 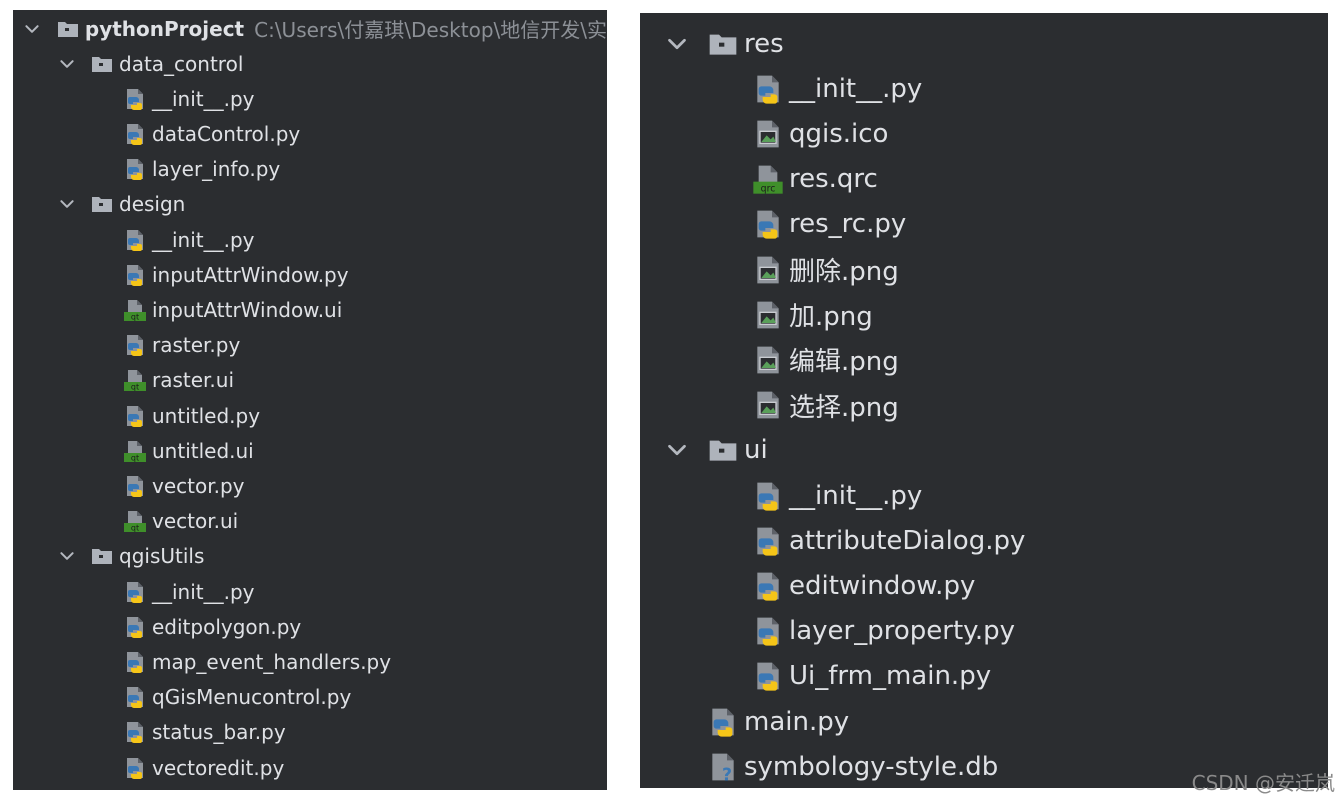 I want to click on tree-file-row: qt vector.ui, so click(x=310, y=521).